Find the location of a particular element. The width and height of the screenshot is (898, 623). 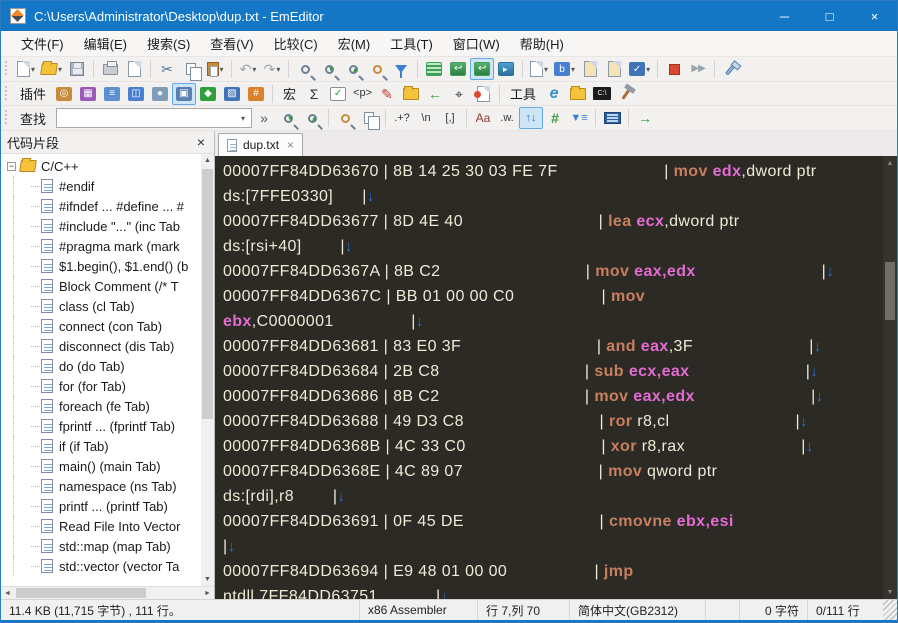

snippet-item: foreach (fe Tab) is located at coordinates (101, 406).